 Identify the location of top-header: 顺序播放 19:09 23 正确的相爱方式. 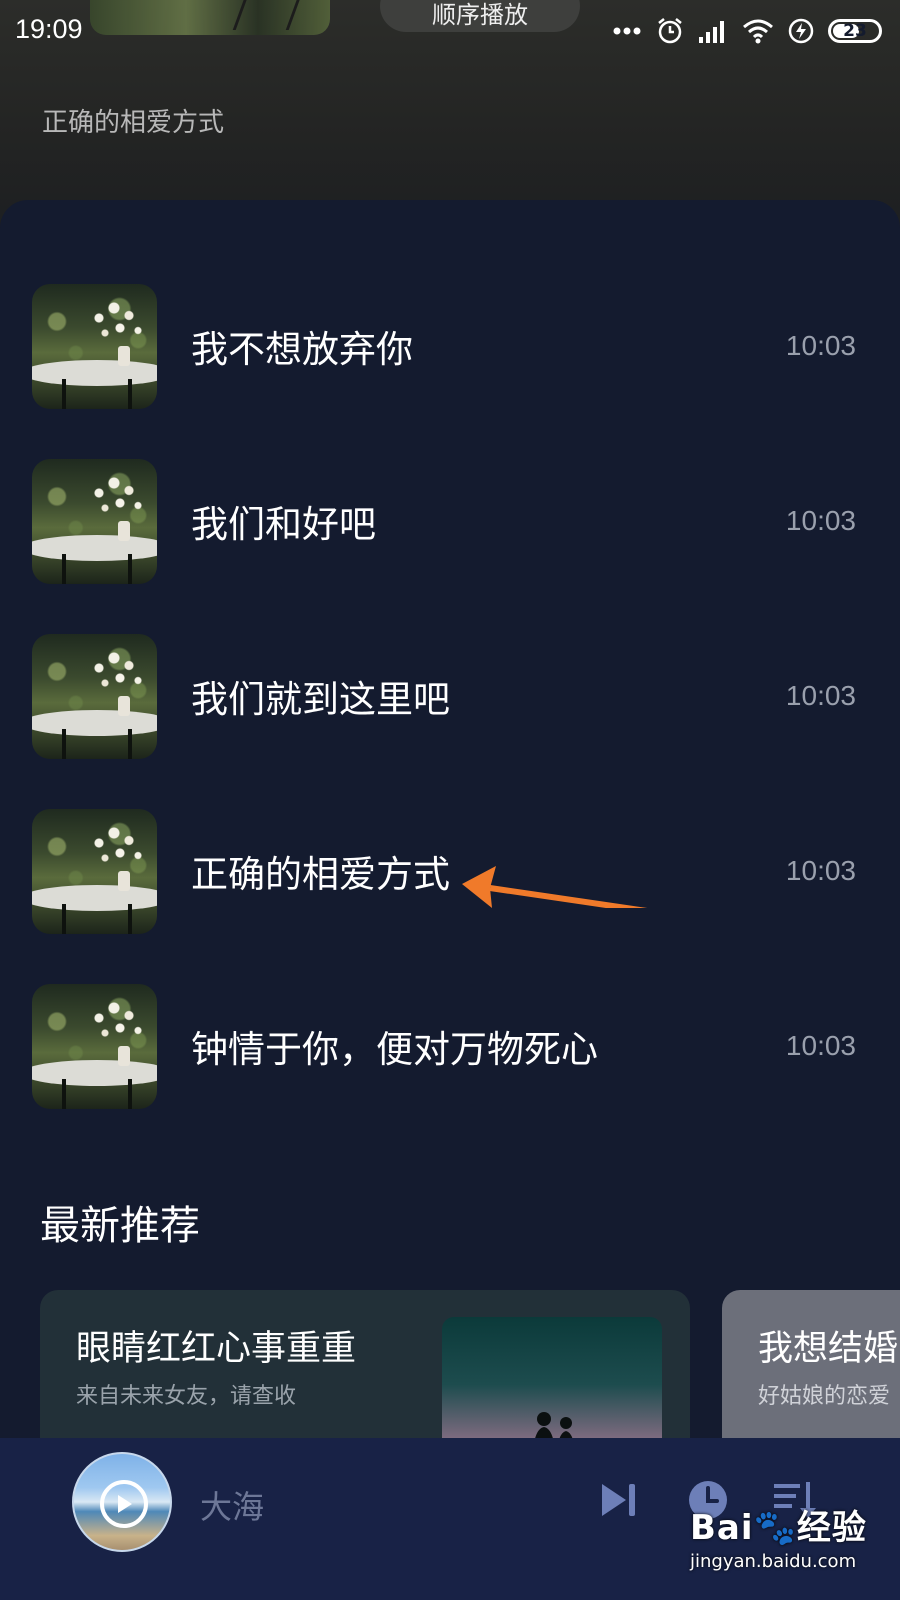
(450, 115).